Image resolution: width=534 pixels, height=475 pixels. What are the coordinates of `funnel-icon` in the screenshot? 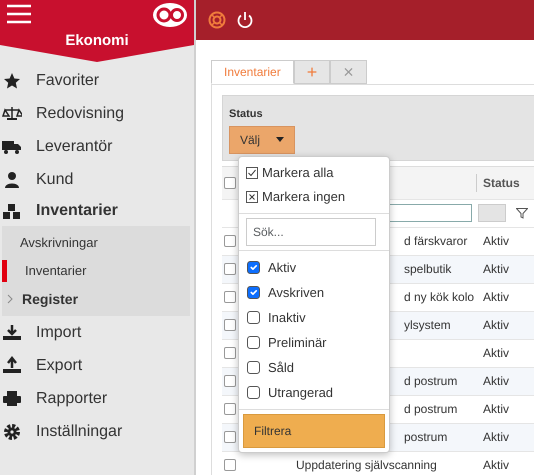 It's located at (522, 213).